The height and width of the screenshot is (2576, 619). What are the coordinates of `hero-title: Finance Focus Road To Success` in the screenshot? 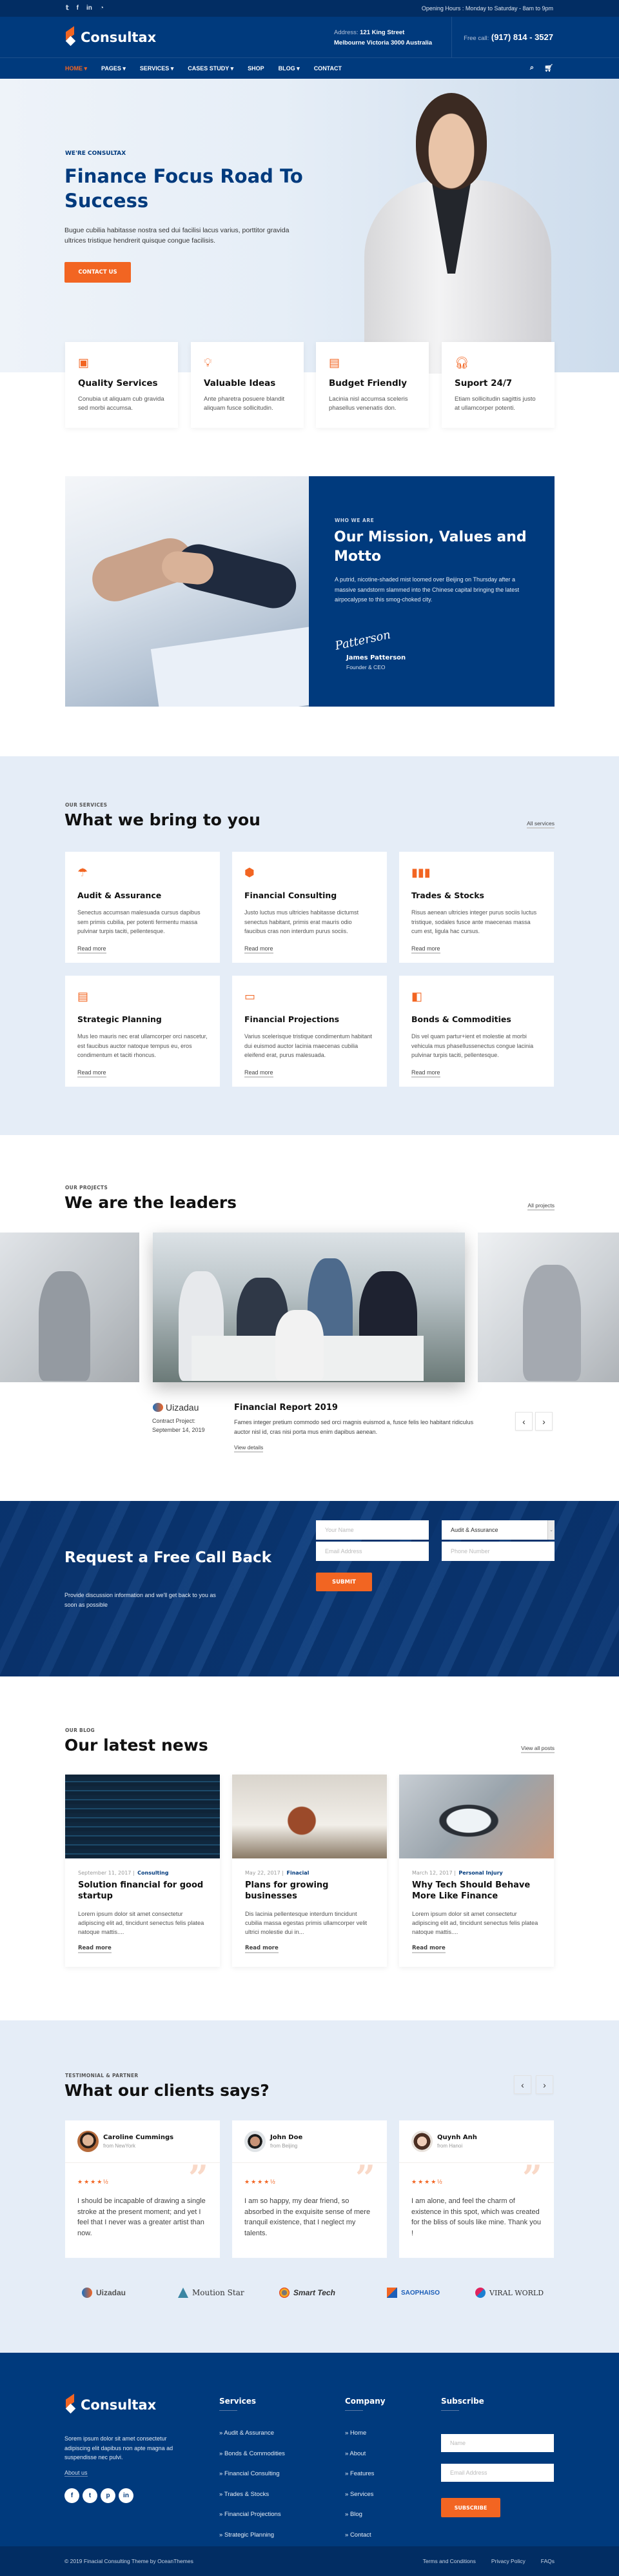 It's located at (183, 188).